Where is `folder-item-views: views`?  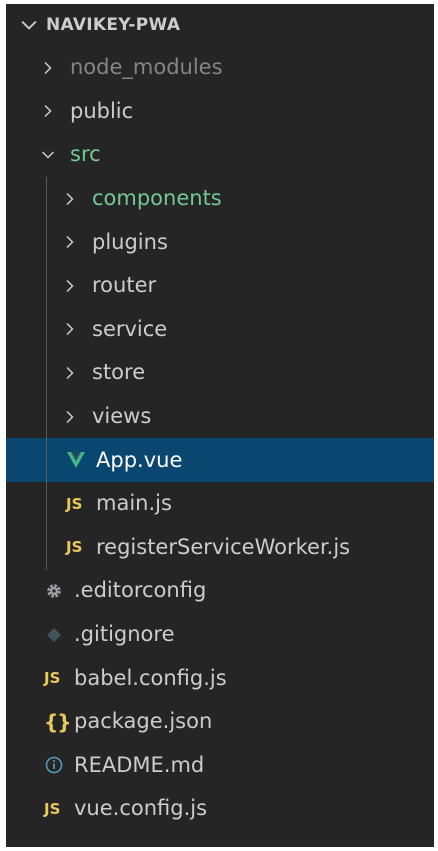
folder-item-views: views is located at coordinates (220, 417).